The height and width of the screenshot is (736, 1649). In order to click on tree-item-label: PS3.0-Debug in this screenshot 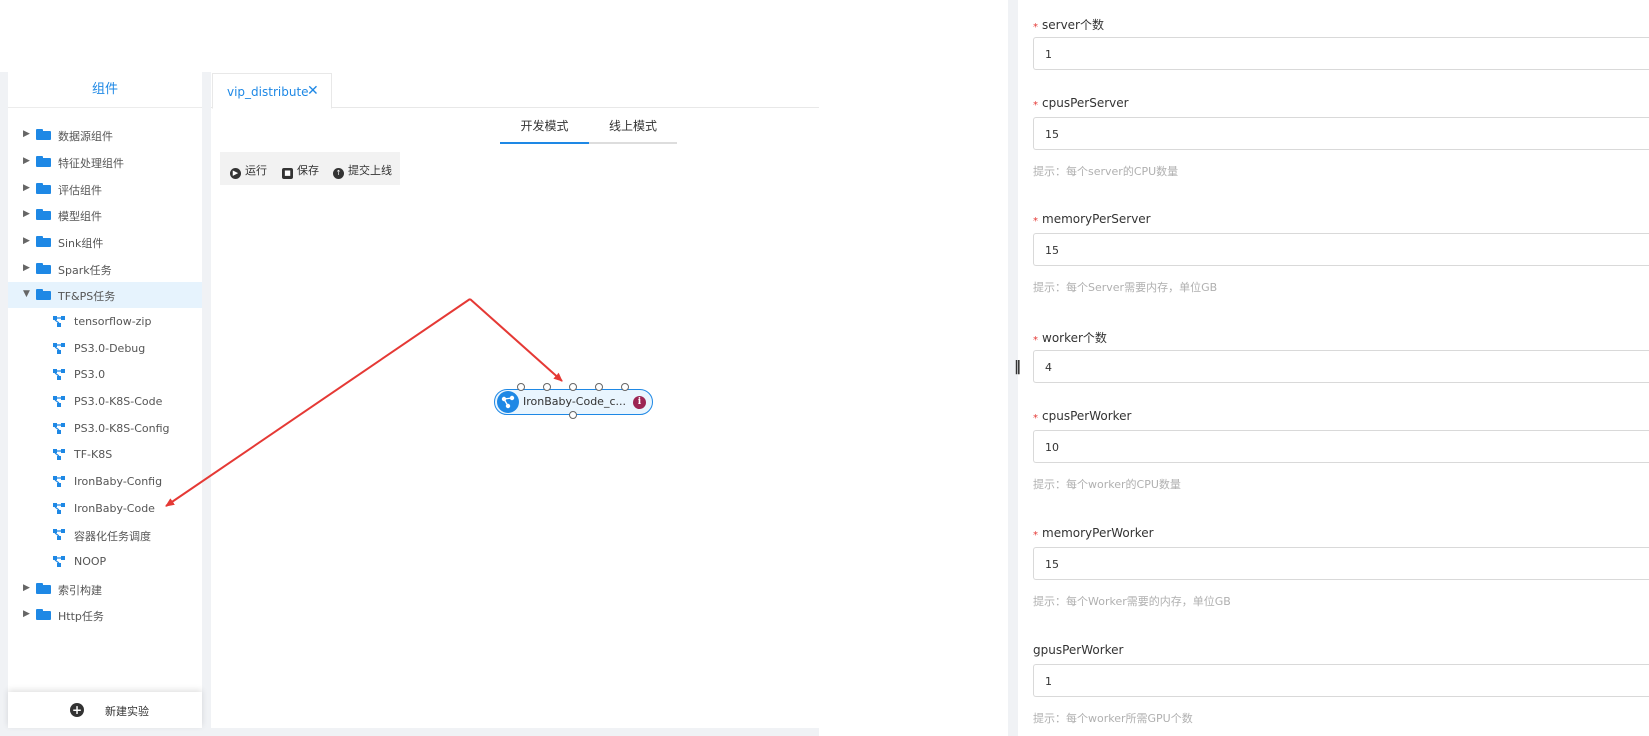, I will do `click(110, 348)`.